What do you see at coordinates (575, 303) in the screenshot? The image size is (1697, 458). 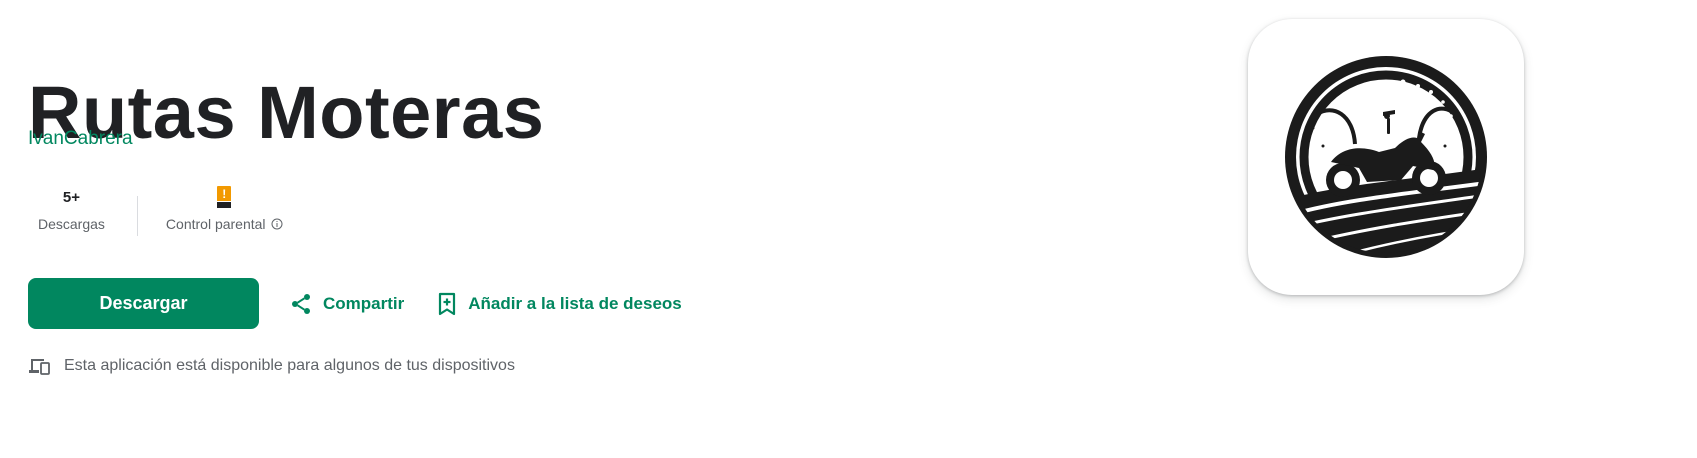 I see `wishlist-label: Añadir a la lista de deseos` at bounding box center [575, 303].